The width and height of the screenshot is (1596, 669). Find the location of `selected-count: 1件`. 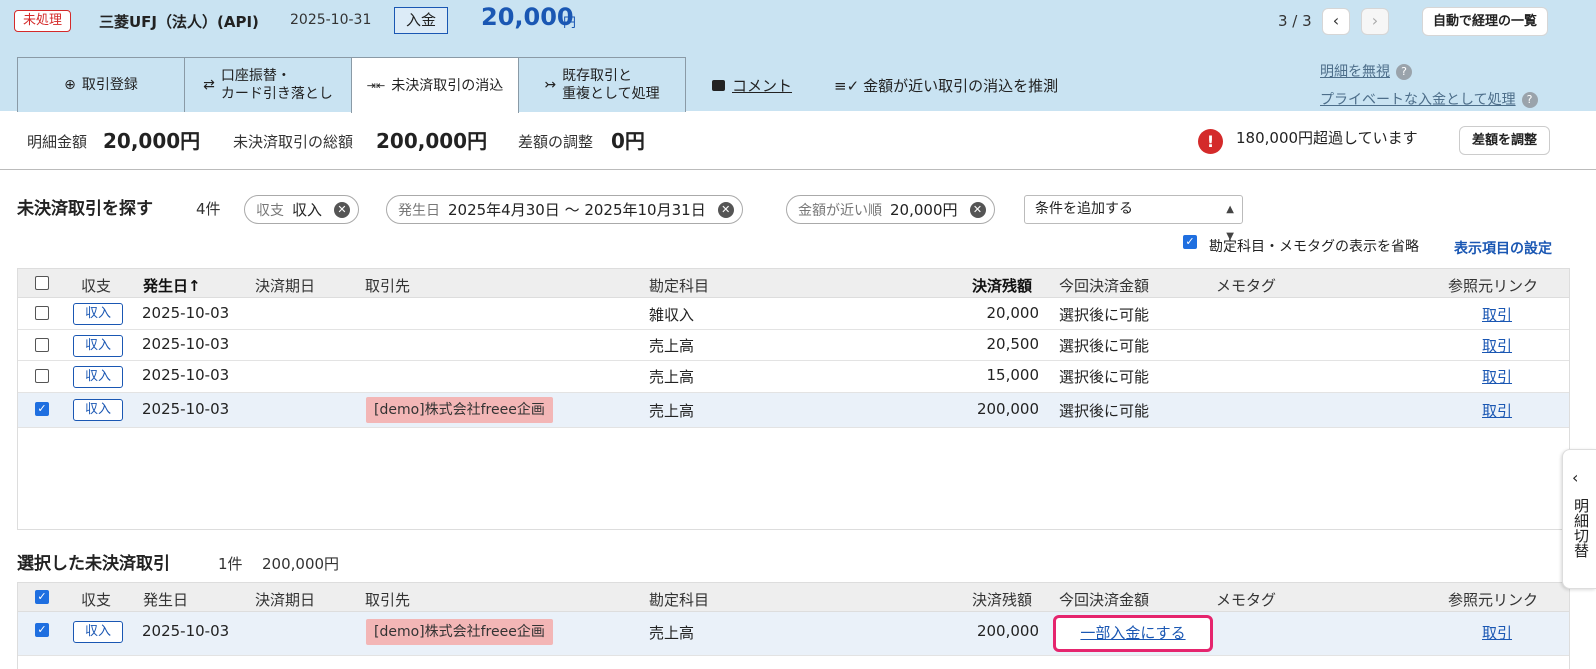

selected-count: 1件 is located at coordinates (230, 564).